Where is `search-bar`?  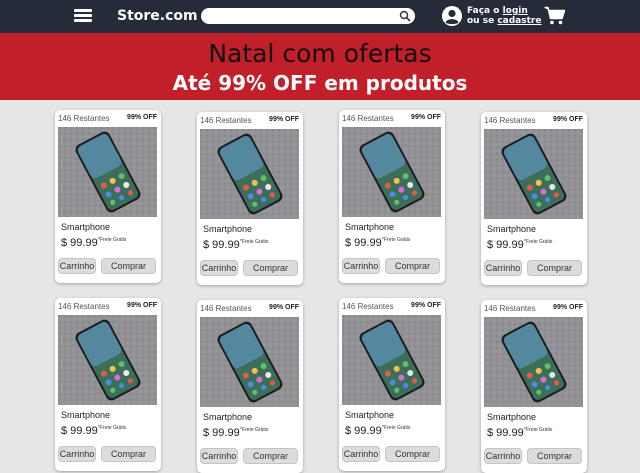
search-bar is located at coordinates (308, 16).